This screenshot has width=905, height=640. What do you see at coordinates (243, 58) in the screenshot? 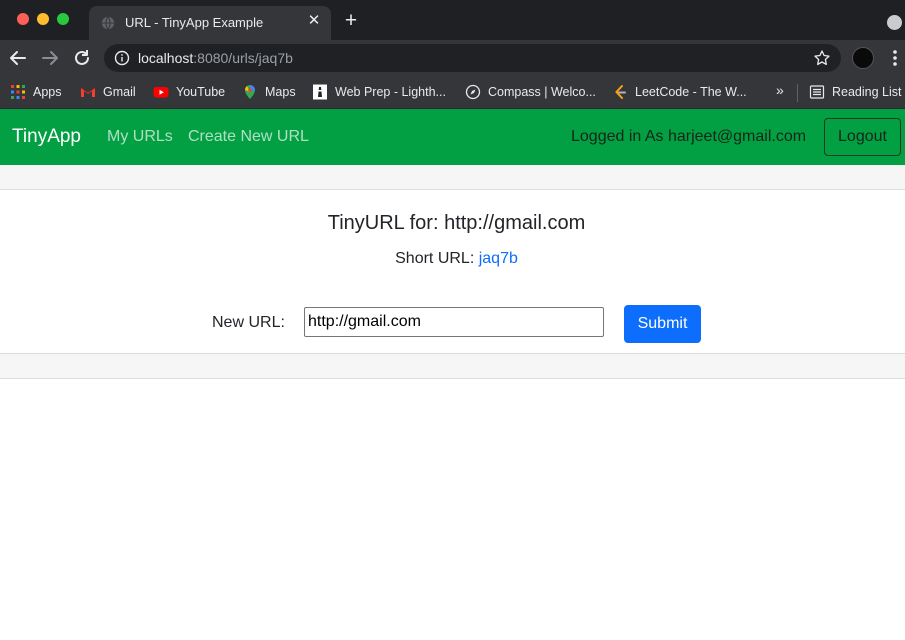
I see `address-path: :8080/urls/jaq7b` at bounding box center [243, 58].